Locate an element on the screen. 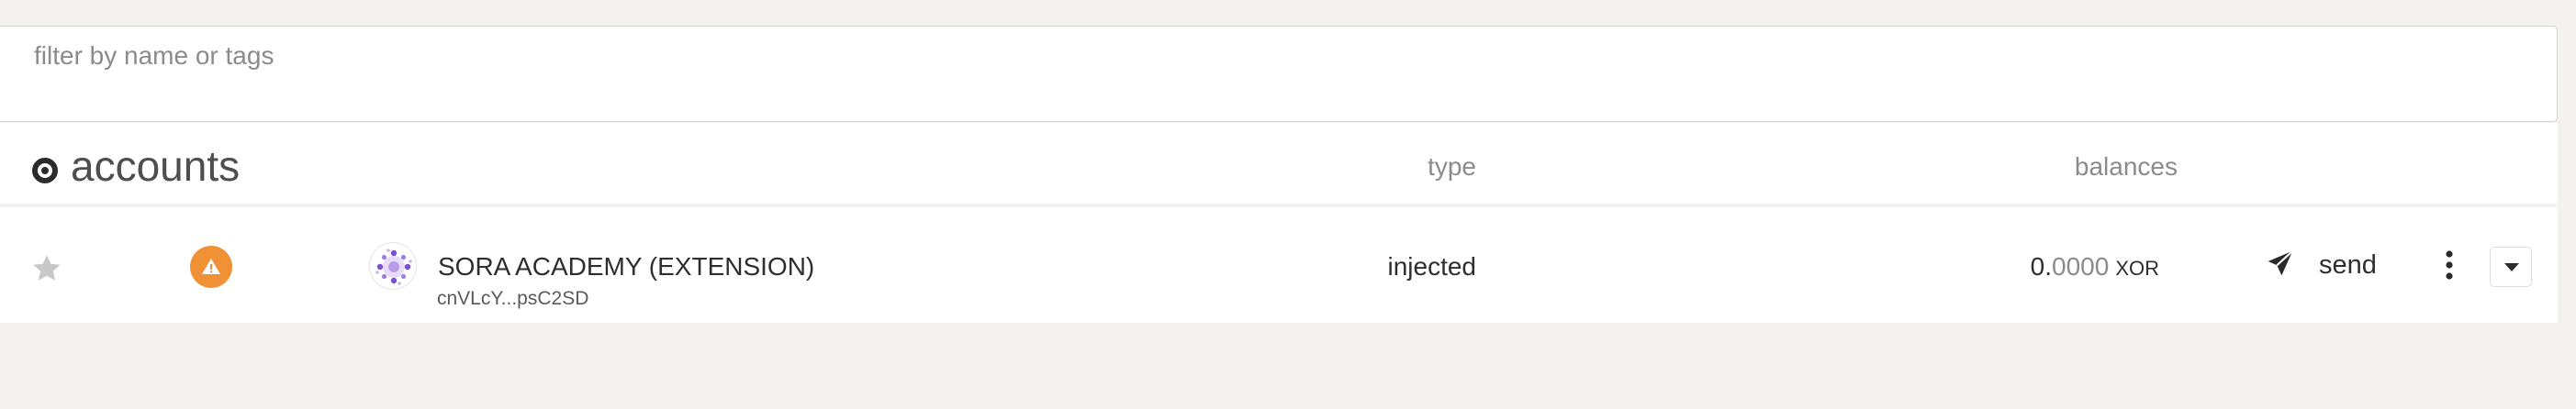  caret-down-icon is located at coordinates (2511, 267).